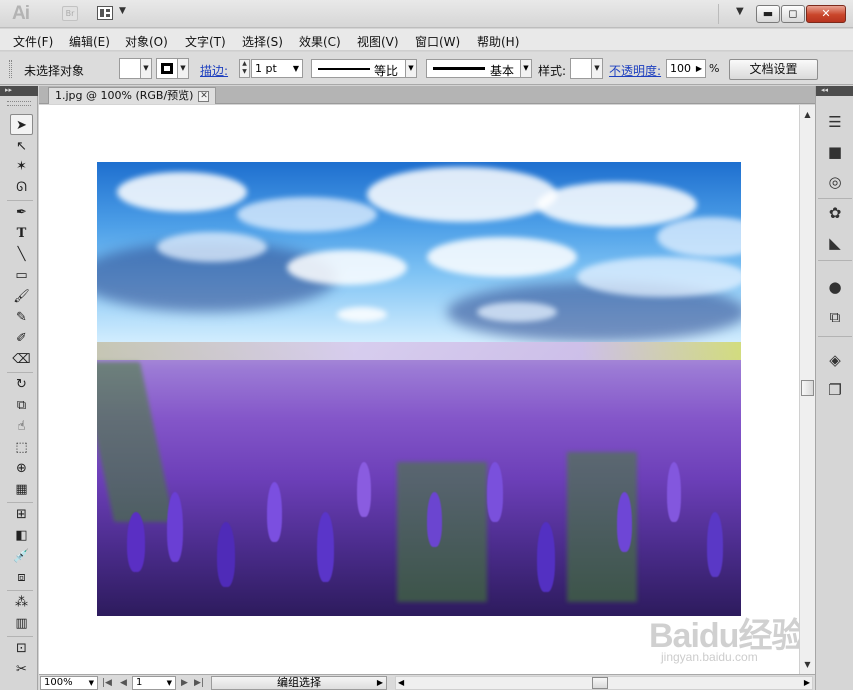 The height and width of the screenshot is (690, 853). Describe the element at coordinates (635, 70) in the screenshot. I see `opacity-panel-link: 不透明度:` at that location.